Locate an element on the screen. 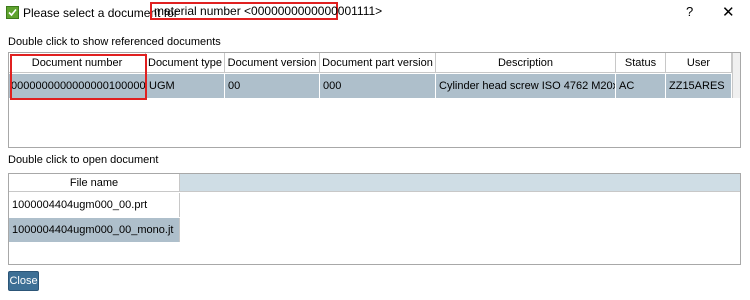 The height and width of the screenshot is (300, 750). column-header-file-name: File name is located at coordinates (94, 183).